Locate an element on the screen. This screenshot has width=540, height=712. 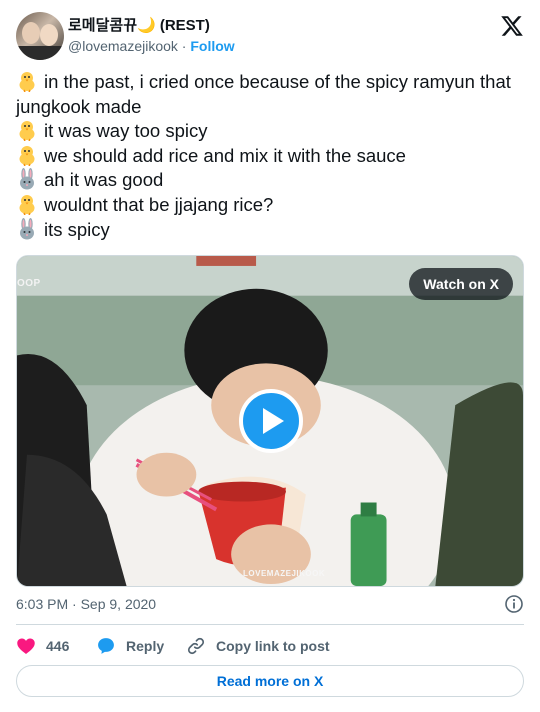
watermark-bottom: LOVEMAZEJIKOOK is located at coordinates (284, 573).